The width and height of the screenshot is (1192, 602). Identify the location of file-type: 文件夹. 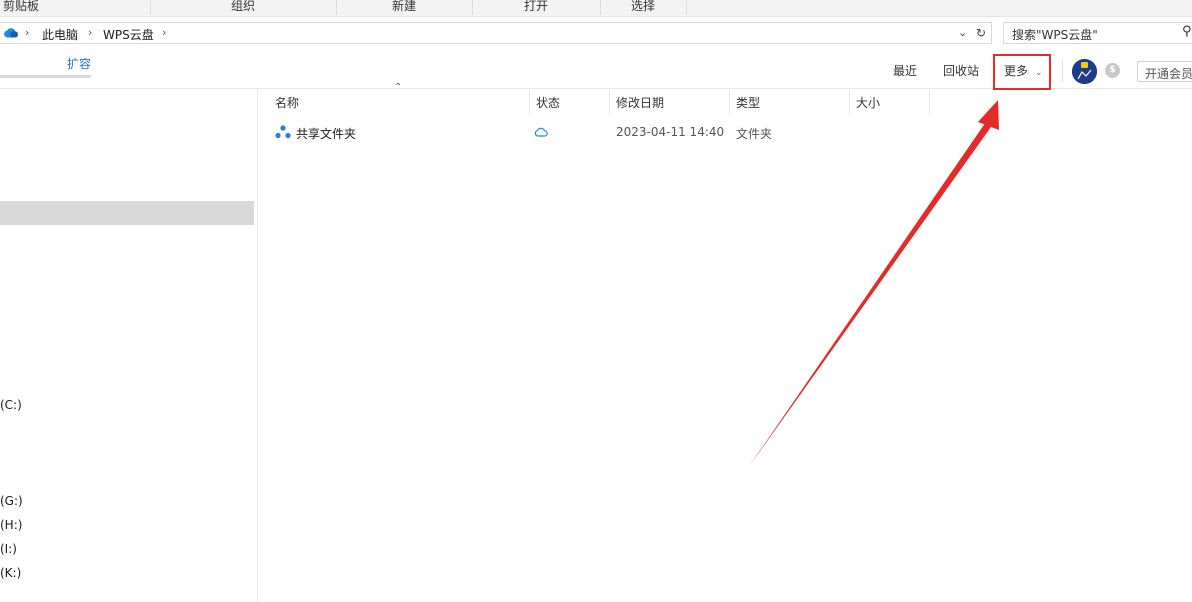
(754, 134).